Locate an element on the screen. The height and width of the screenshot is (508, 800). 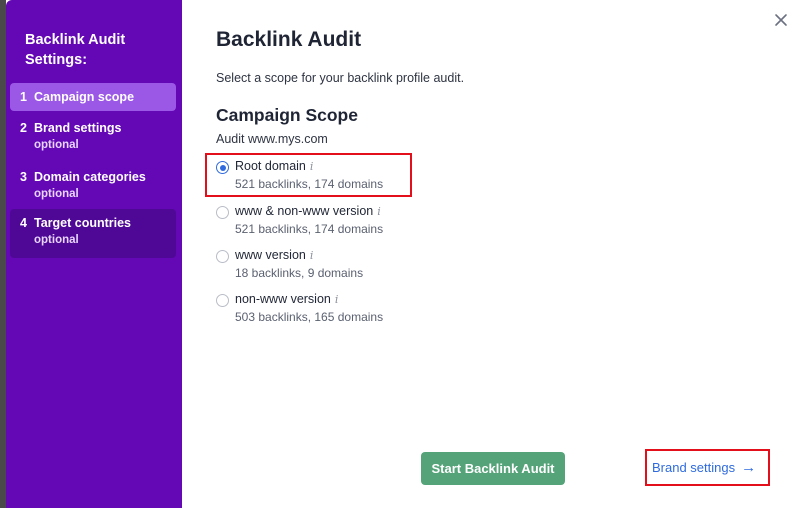
option-stats: 503 backlinks, 165 domains is located at coordinates (309, 317).